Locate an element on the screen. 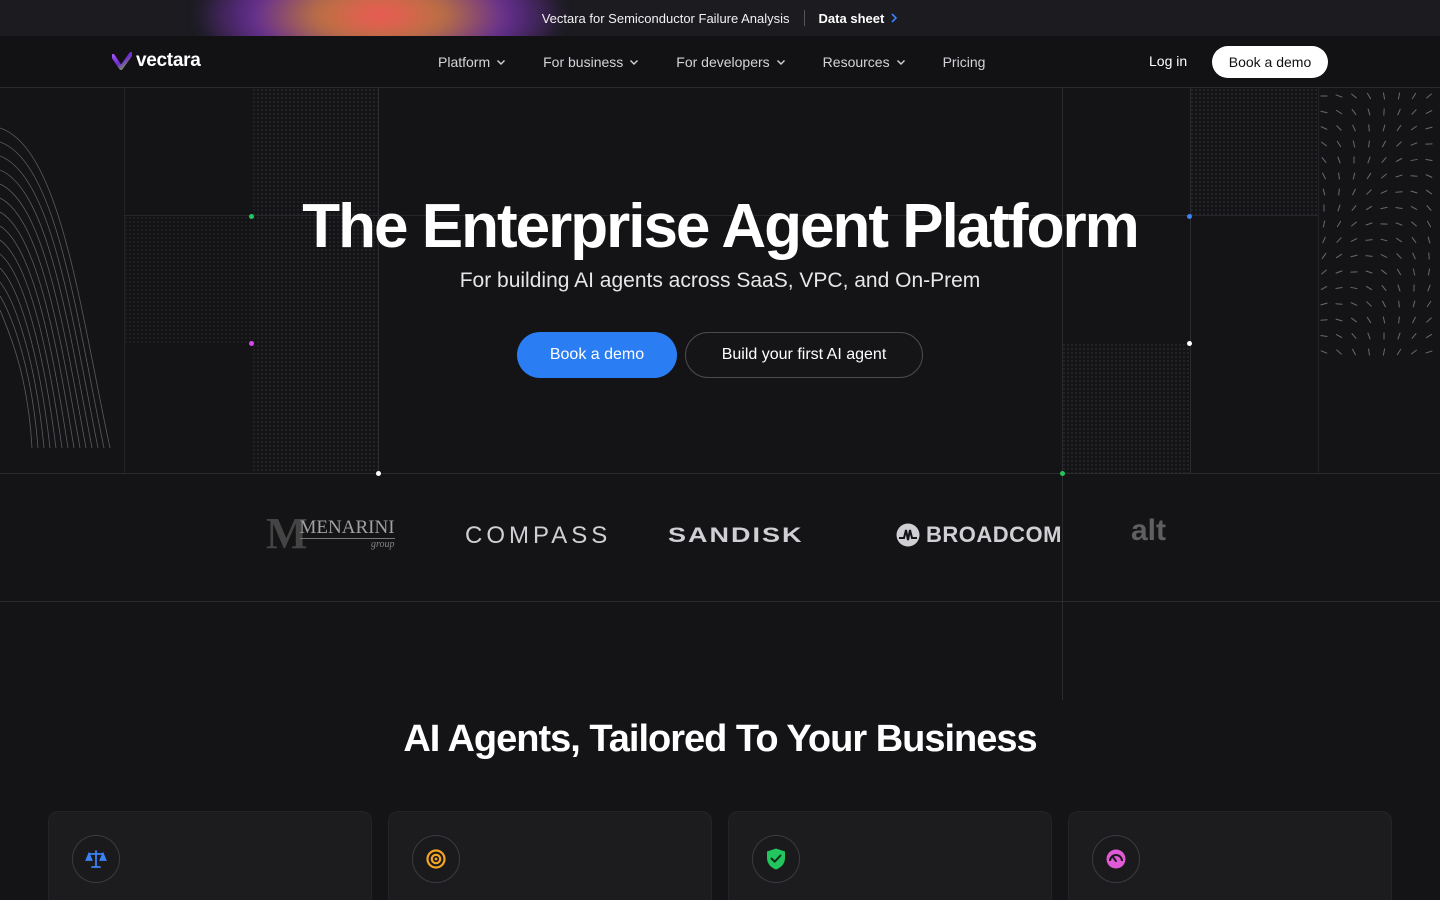  compass-wordmark: COMPASS is located at coordinates (538, 535).